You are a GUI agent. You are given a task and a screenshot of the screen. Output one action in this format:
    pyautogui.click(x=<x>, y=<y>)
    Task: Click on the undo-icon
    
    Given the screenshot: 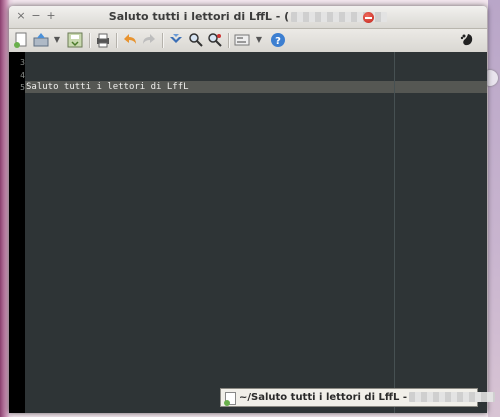 What is the action you would take?
    pyautogui.click(x=130, y=40)
    